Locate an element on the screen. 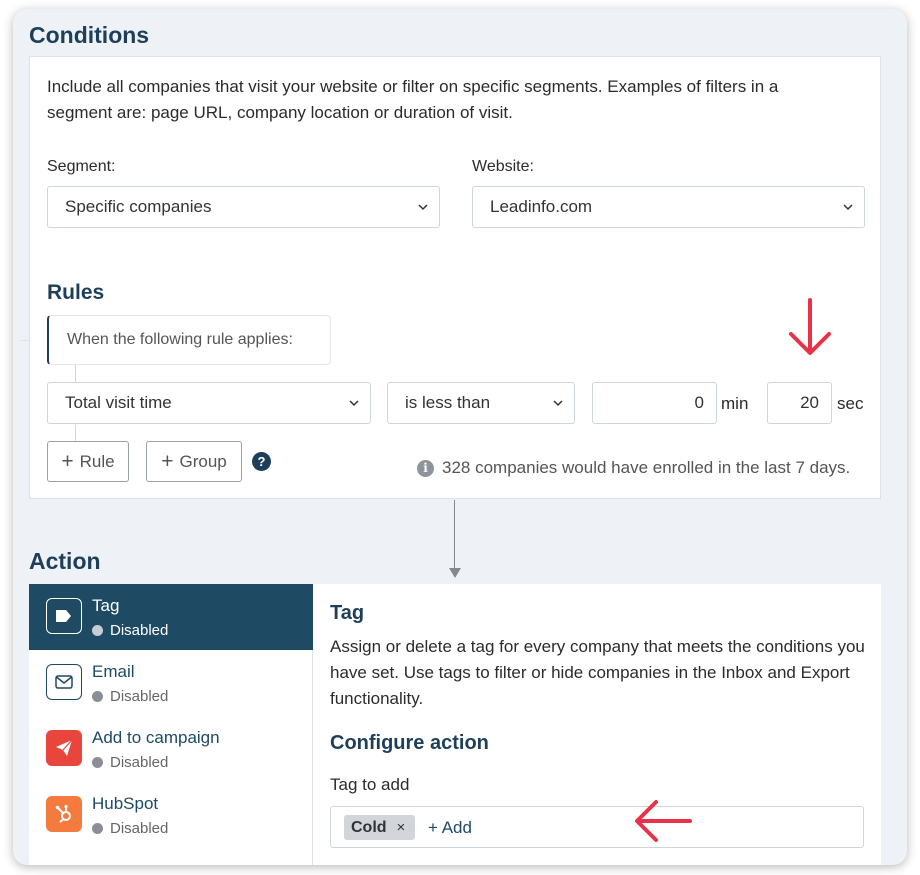  segment-label: Segment: is located at coordinates (81, 166).